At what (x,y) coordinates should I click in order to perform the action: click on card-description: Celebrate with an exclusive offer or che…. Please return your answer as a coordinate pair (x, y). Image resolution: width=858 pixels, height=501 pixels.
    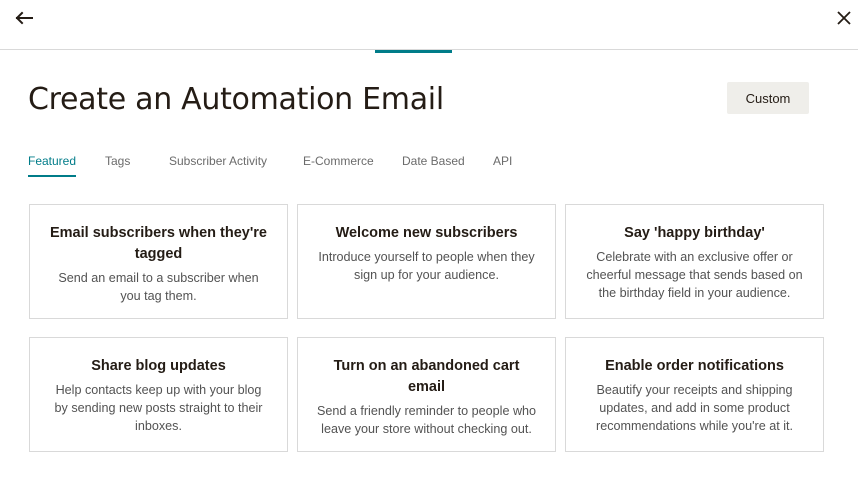
    Looking at the image, I should click on (694, 275).